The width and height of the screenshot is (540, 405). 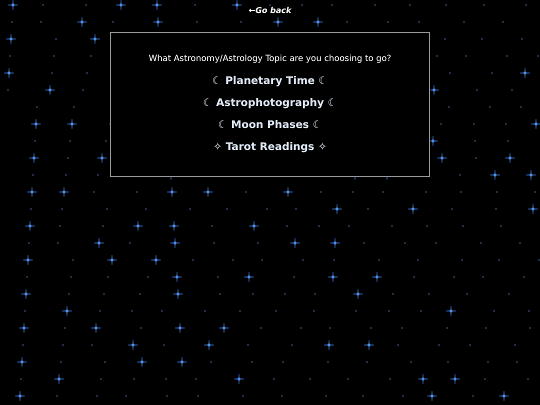 I want to click on question-text: What Astronomy/Astrology Topic are you choosing to go?, so click(x=270, y=59).